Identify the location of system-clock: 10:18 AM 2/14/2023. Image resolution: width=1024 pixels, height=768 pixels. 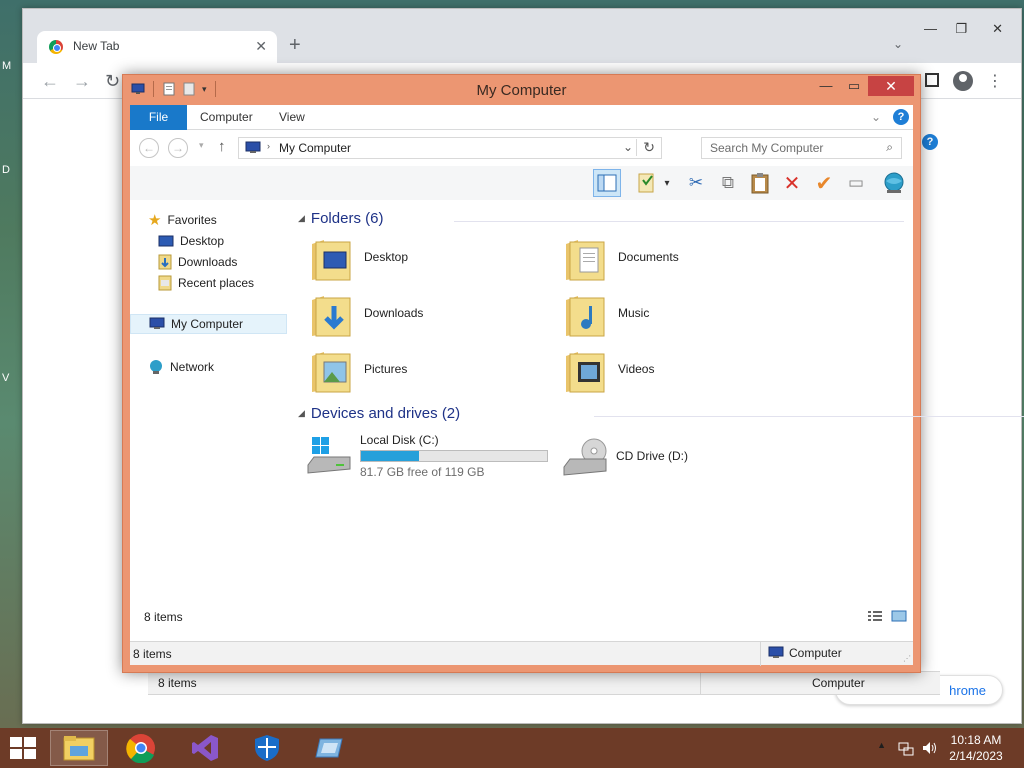
(976, 748).